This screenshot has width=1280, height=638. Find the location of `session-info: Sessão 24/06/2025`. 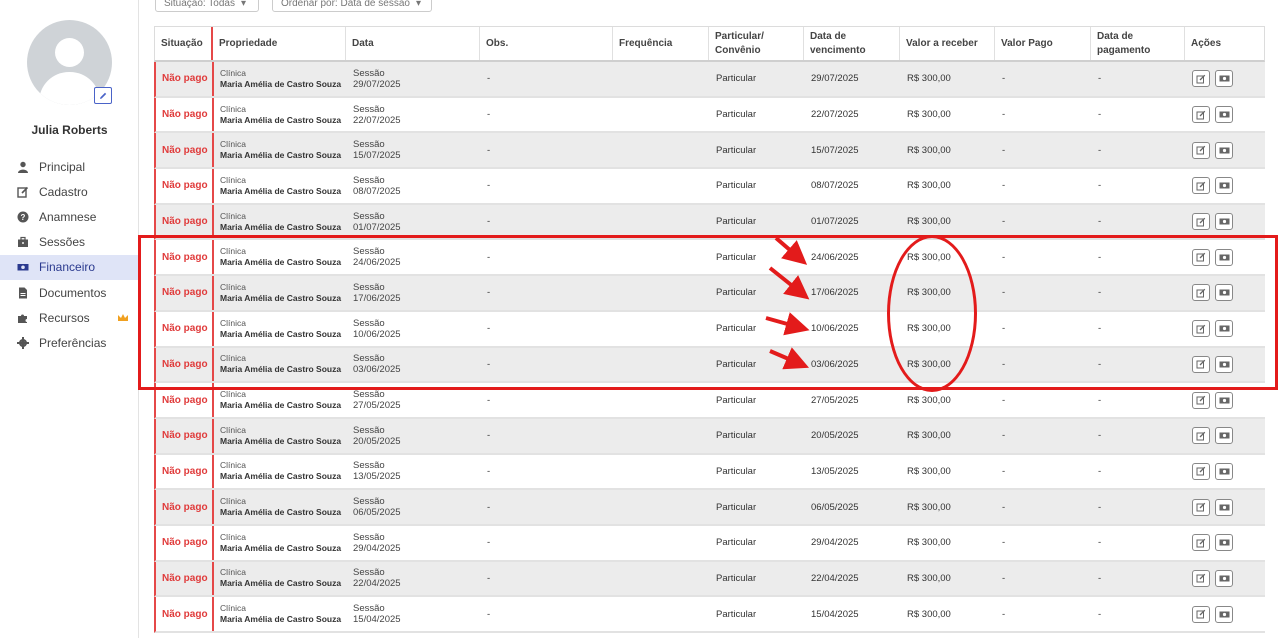

session-info: Sessão 24/06/2025 is located at coordinates (377, 257).